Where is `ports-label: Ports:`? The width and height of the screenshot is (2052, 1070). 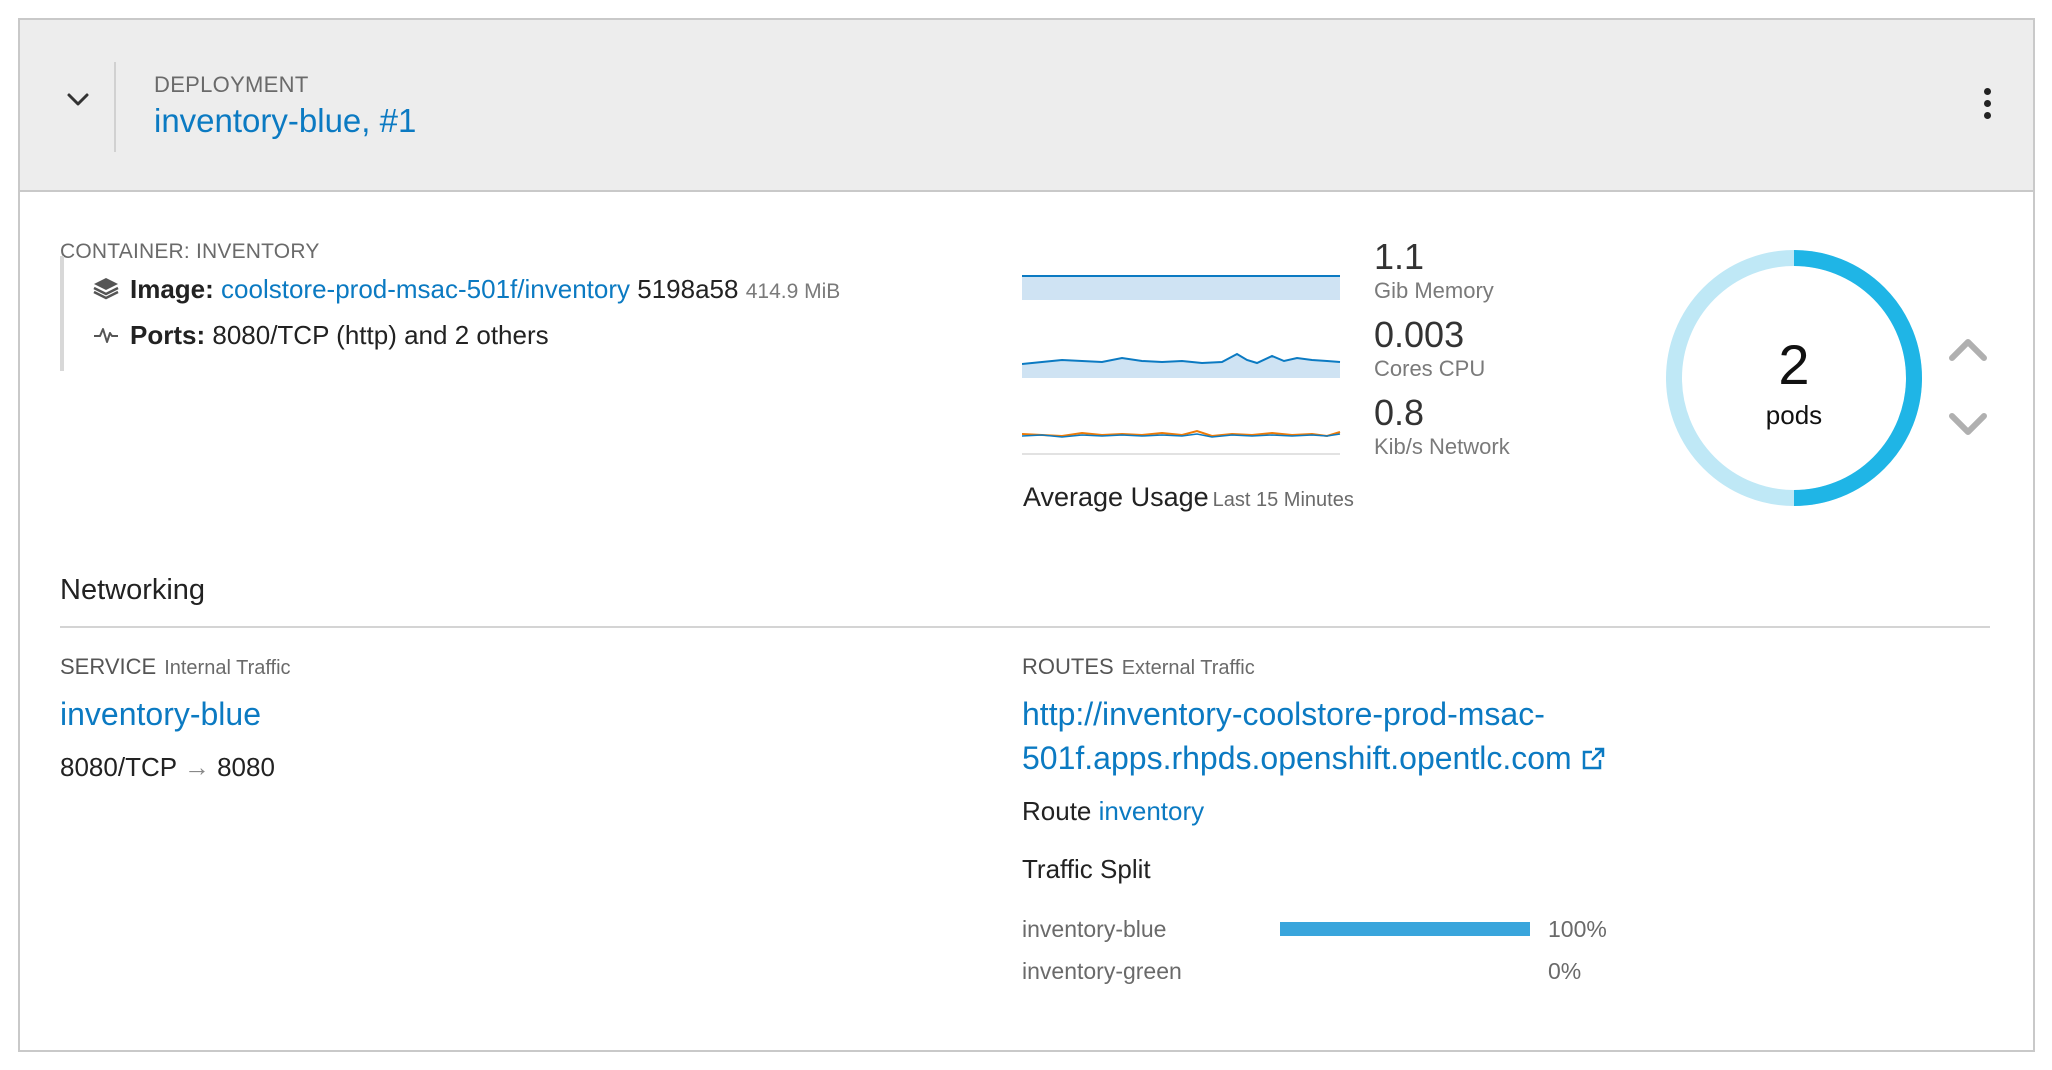 ports-label: Ports: is located at coordinates (168, 335).